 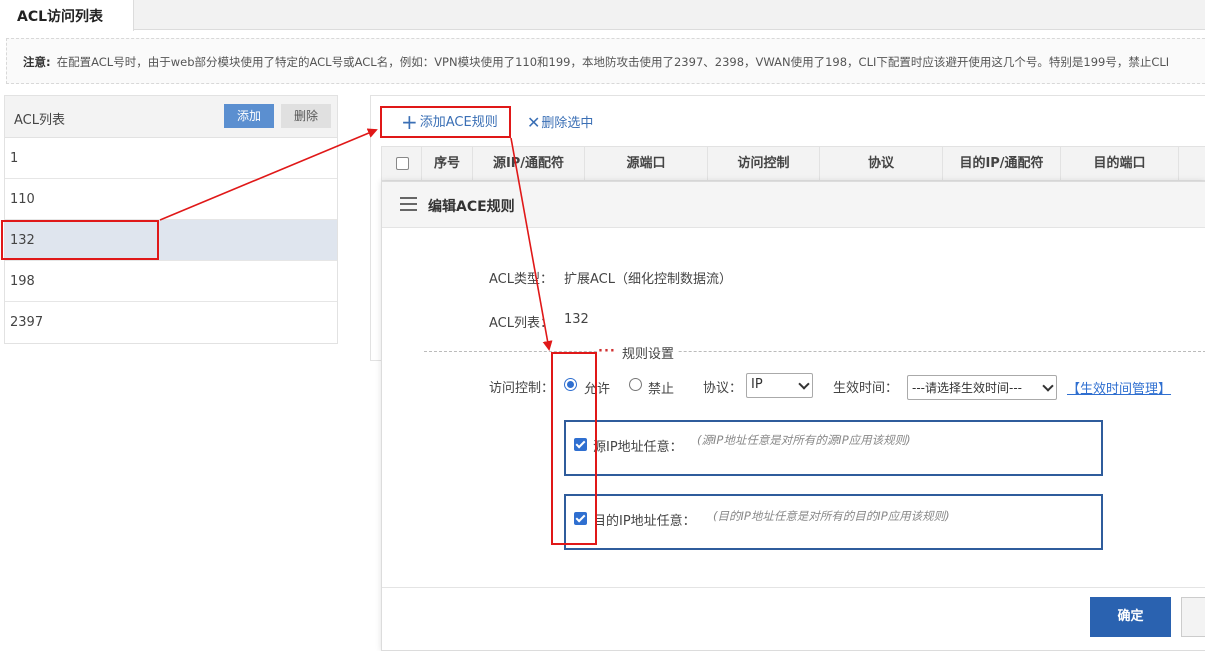 What do you see at coordinates (1193, 617) in the screenshot?
I see `cancel-button` at bounding box center [1193, 617].